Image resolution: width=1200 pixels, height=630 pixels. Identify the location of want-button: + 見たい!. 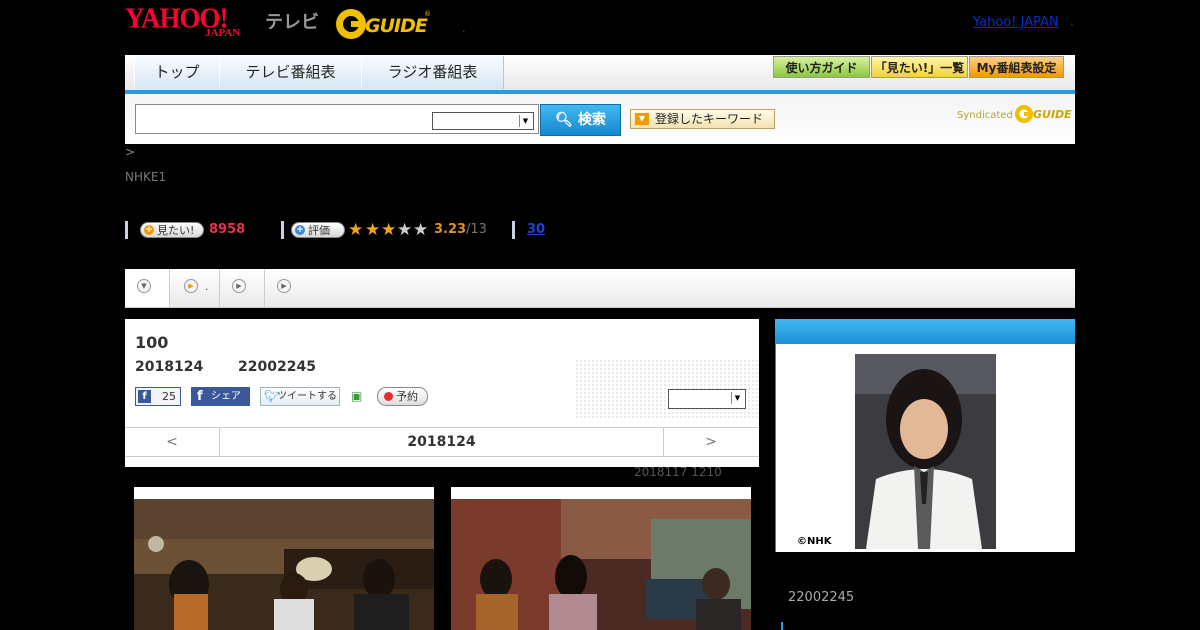
(172, 230).